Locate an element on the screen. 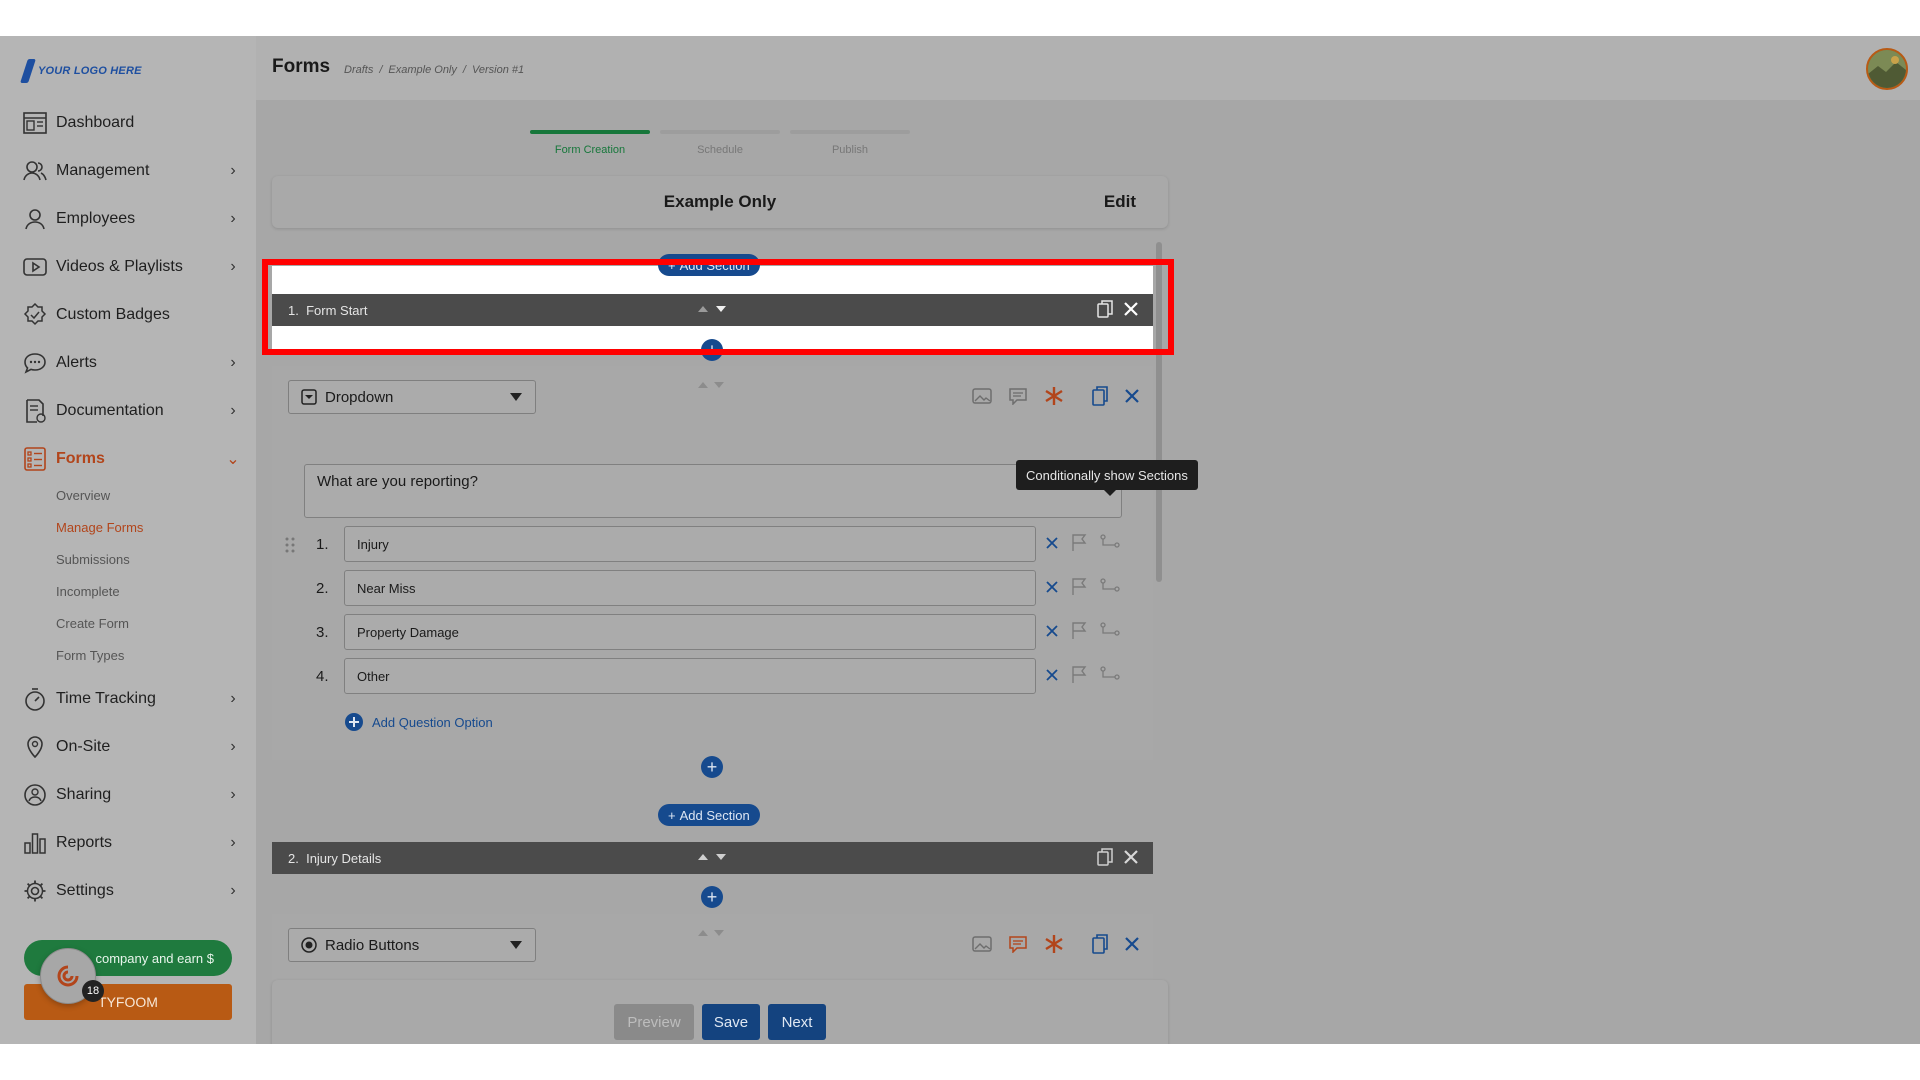 The image size is (1920, 1080). question-text-field: What are you reporting? is located at coordinates (713, 491).